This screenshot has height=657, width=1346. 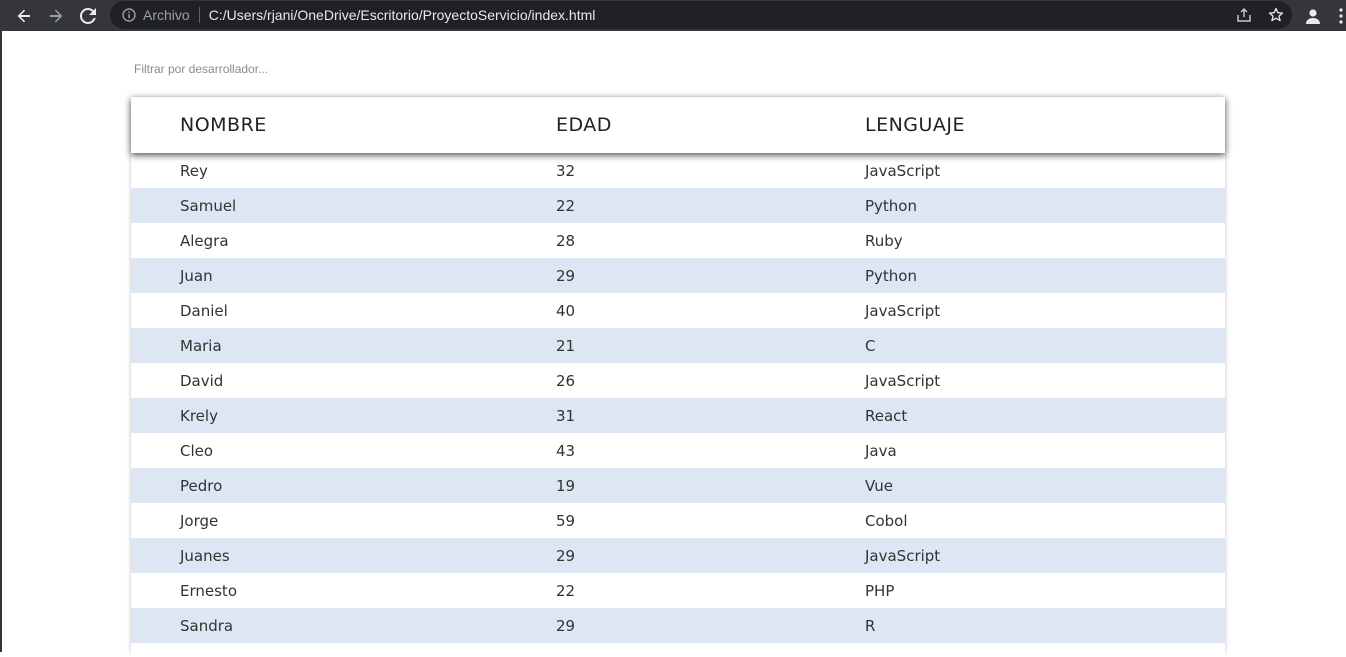 I want to click on star-icon, so click(x=1276, y=14).